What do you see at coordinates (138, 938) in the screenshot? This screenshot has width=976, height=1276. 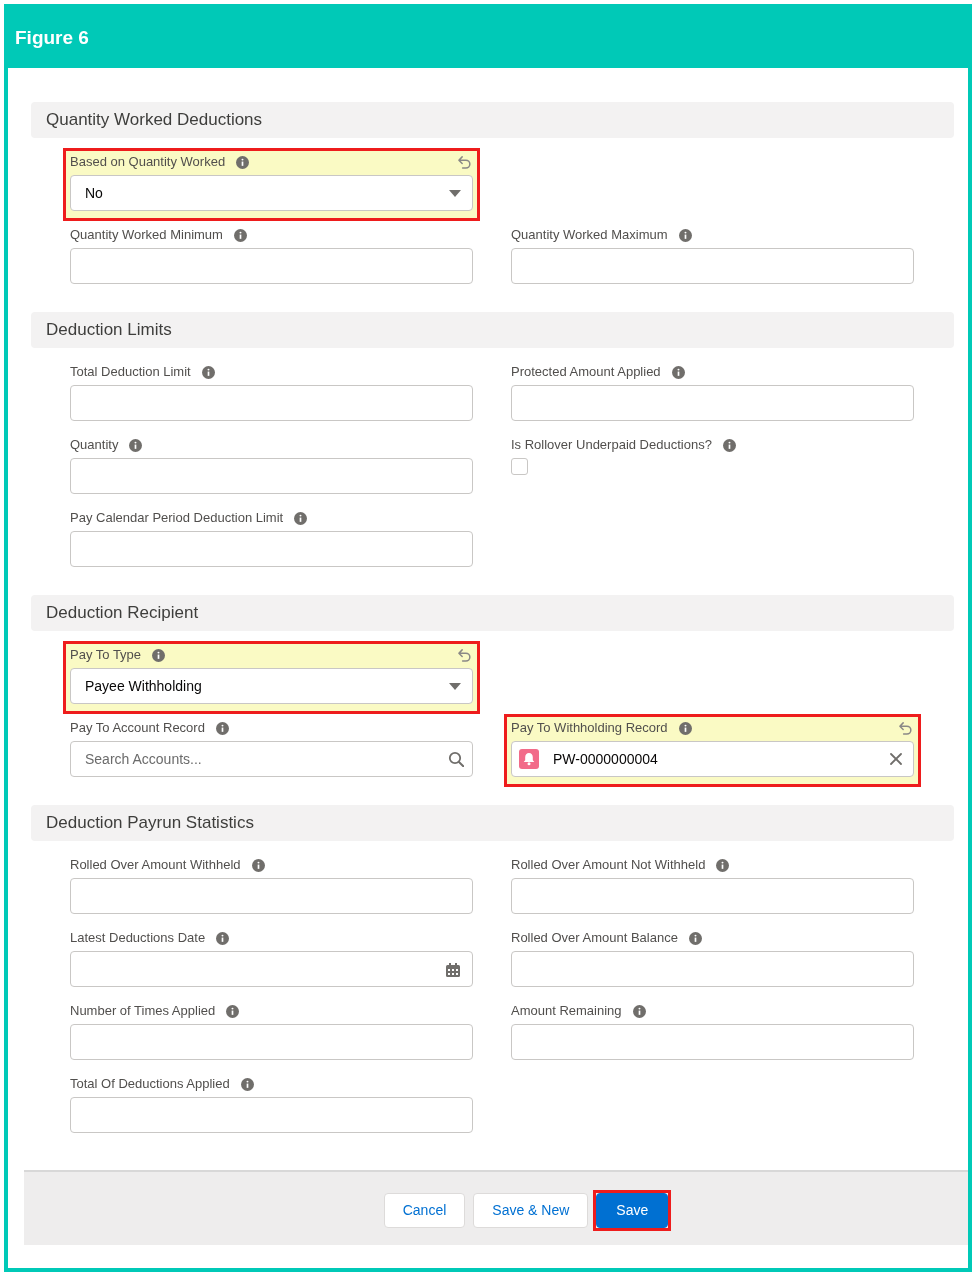 I see `field-label: Latest Deductions Date` at bounding box center [138, 938].